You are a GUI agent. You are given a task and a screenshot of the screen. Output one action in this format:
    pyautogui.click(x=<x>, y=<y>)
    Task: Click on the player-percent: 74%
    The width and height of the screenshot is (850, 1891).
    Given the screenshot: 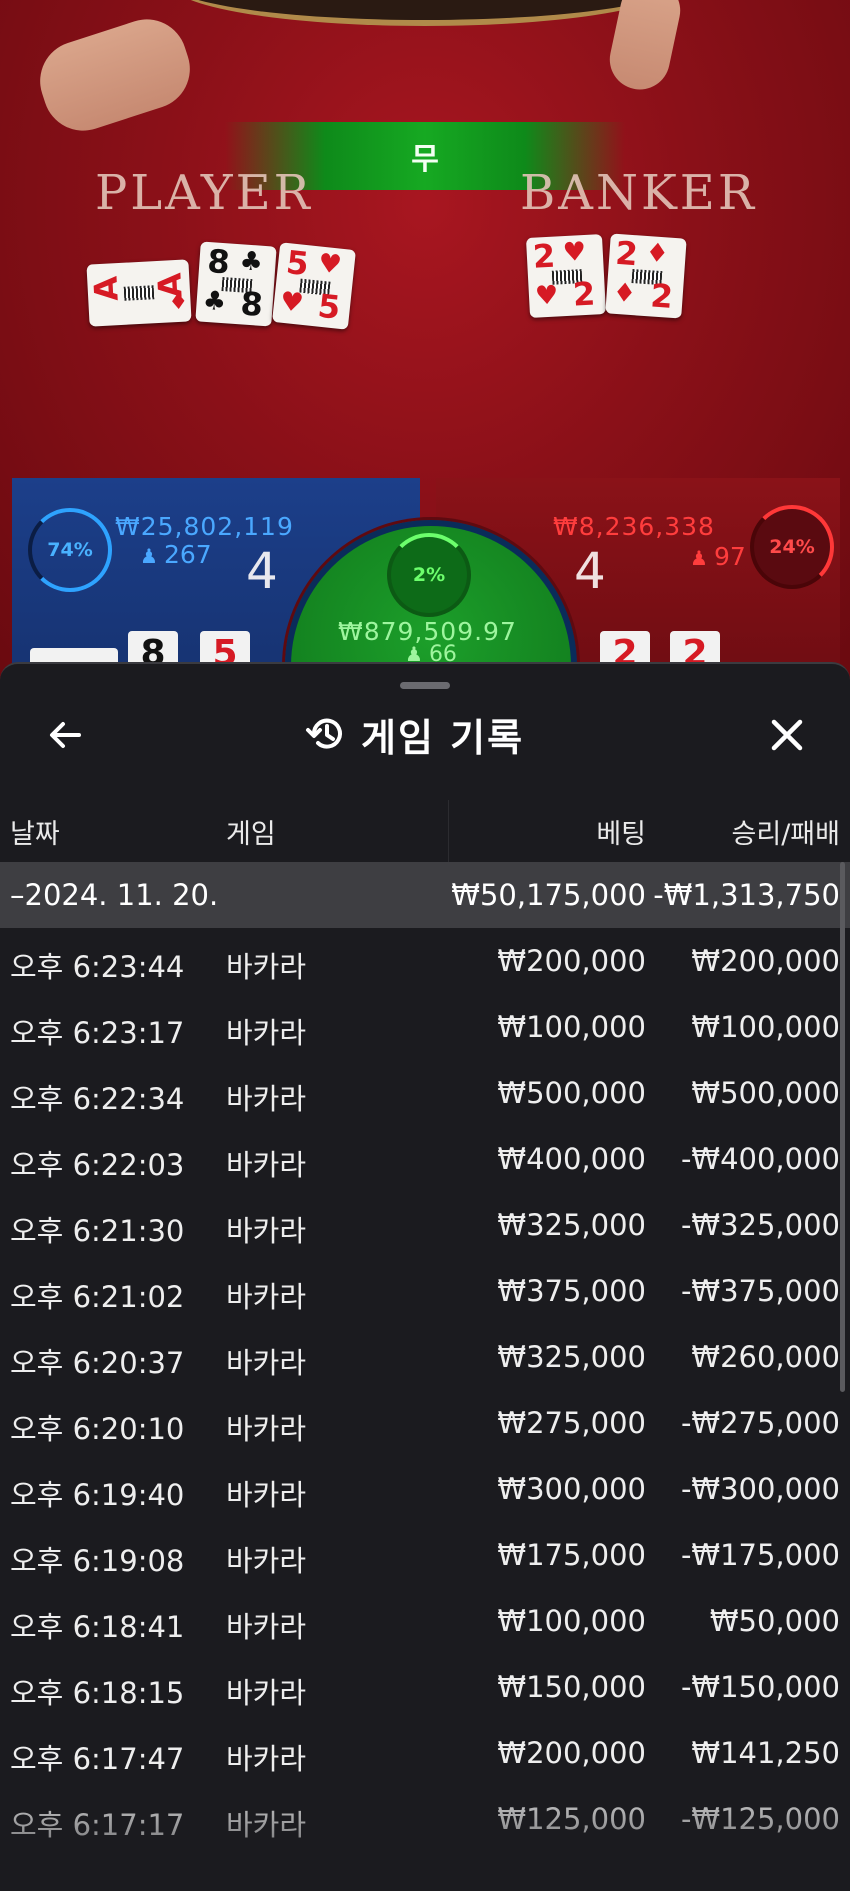 What is the action you would take?
    pyautogui.click(x=70, y=550)
    